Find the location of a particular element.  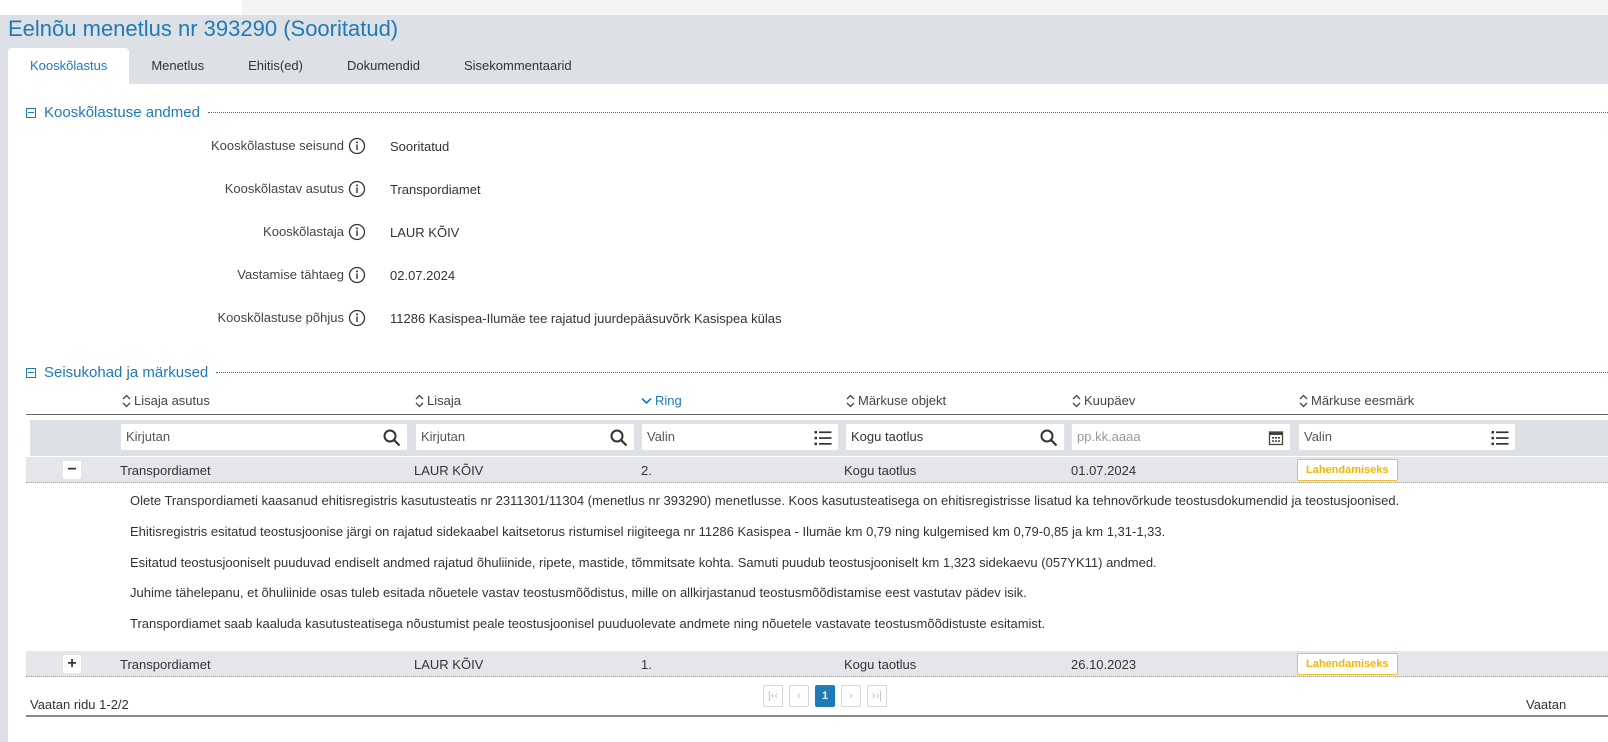

filter-asutus-input is located at coordinates (240, 436).